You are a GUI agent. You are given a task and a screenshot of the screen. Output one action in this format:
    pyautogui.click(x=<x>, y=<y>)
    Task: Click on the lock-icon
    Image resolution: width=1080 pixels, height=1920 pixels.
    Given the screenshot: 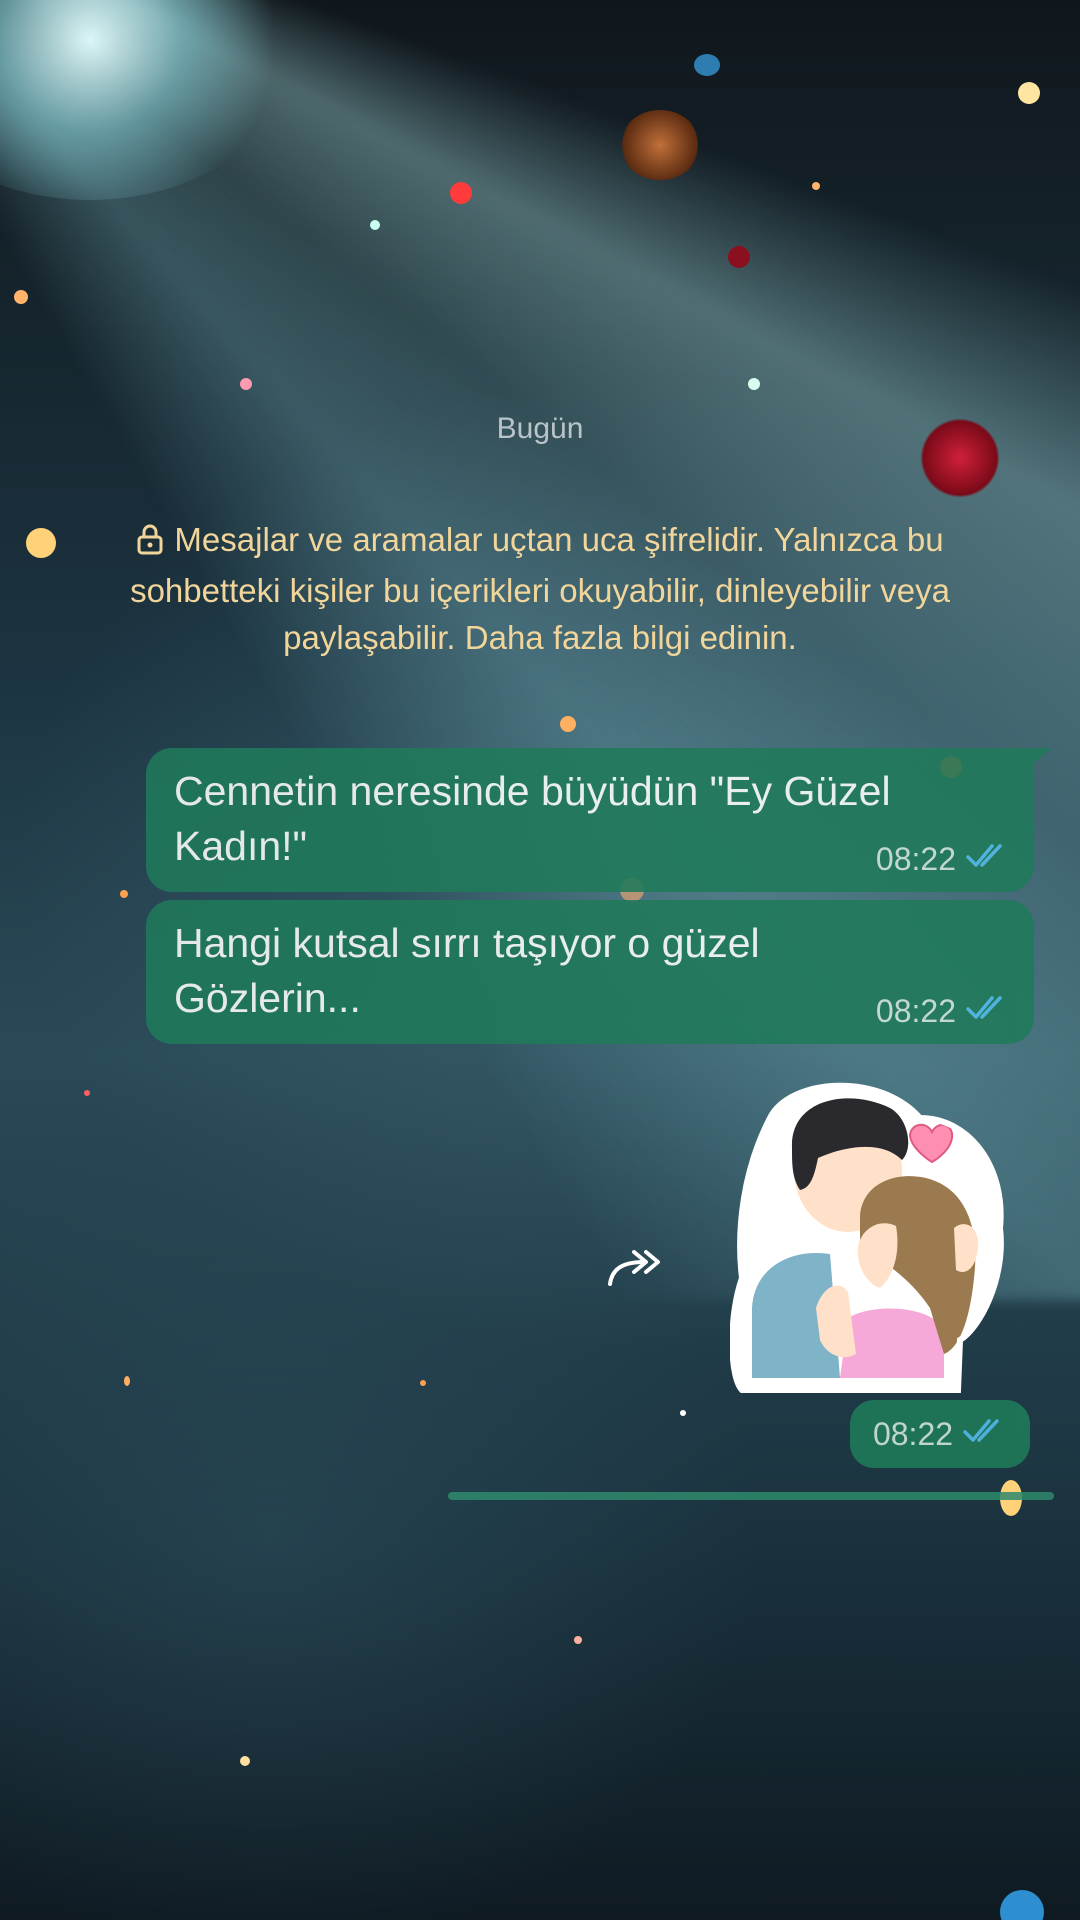 What is the action you would take?
    pyautogui.click(x=150, y=543)
    